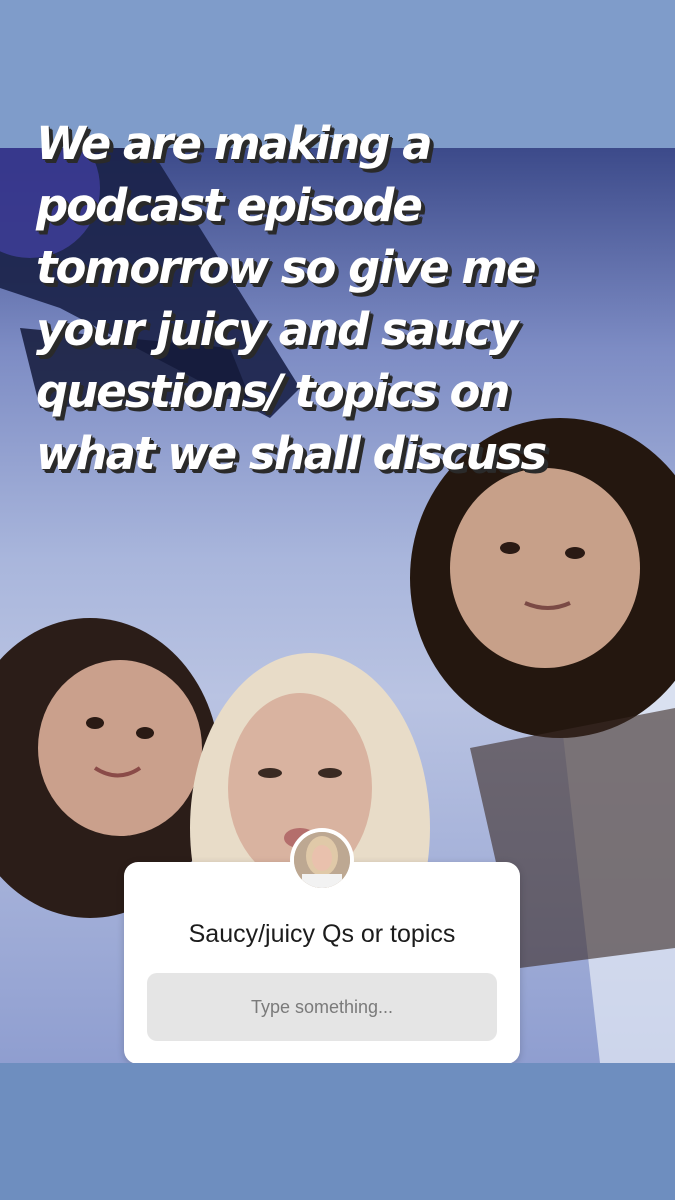 The height and width of the screenshot is (1200, 675). I want to click on question-text: Saucy/juicy Qs or topics, so click(322, 934).